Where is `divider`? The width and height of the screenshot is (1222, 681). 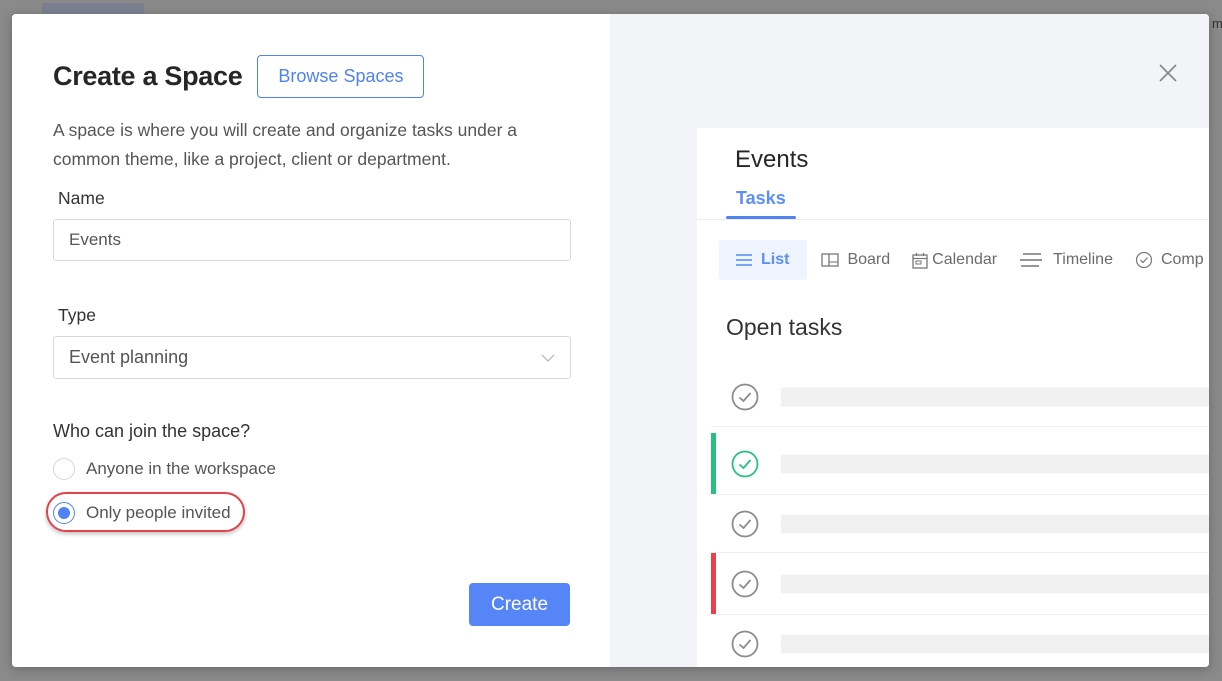
divider is located at coordinates (953, 219).